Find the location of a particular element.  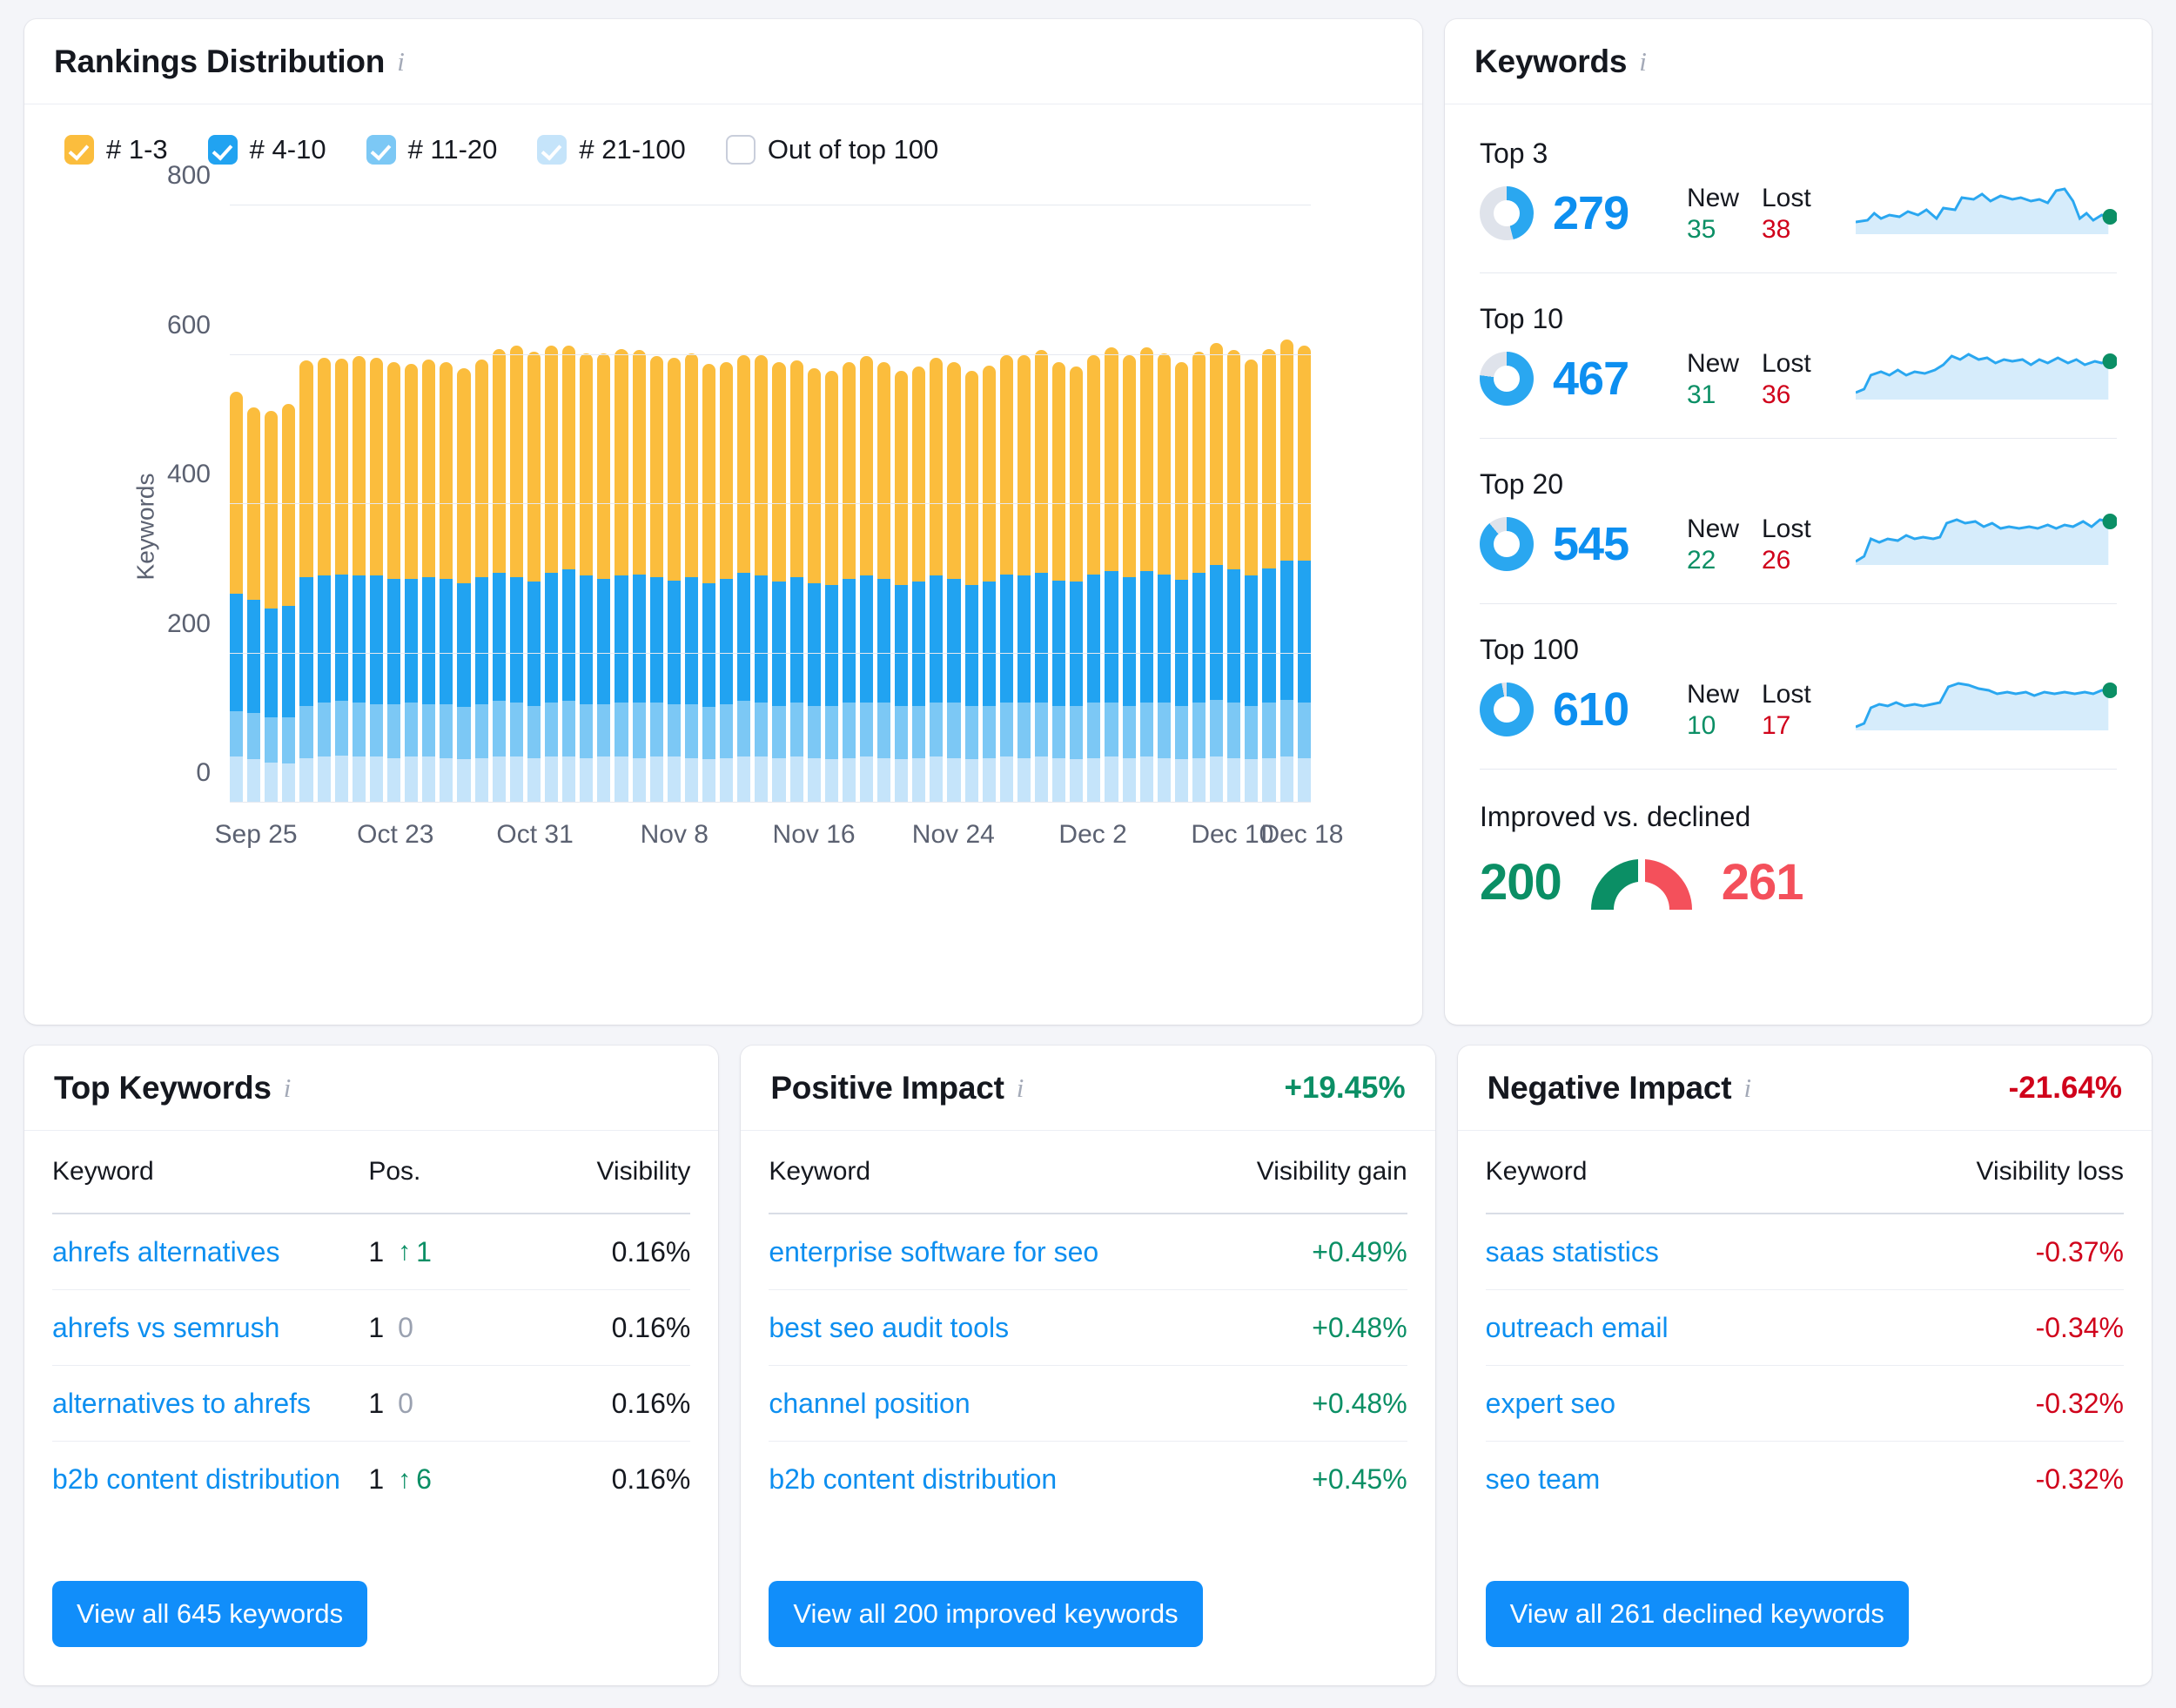

table-row: expert seo -0.32% is located at coordinates (1804, 1404).